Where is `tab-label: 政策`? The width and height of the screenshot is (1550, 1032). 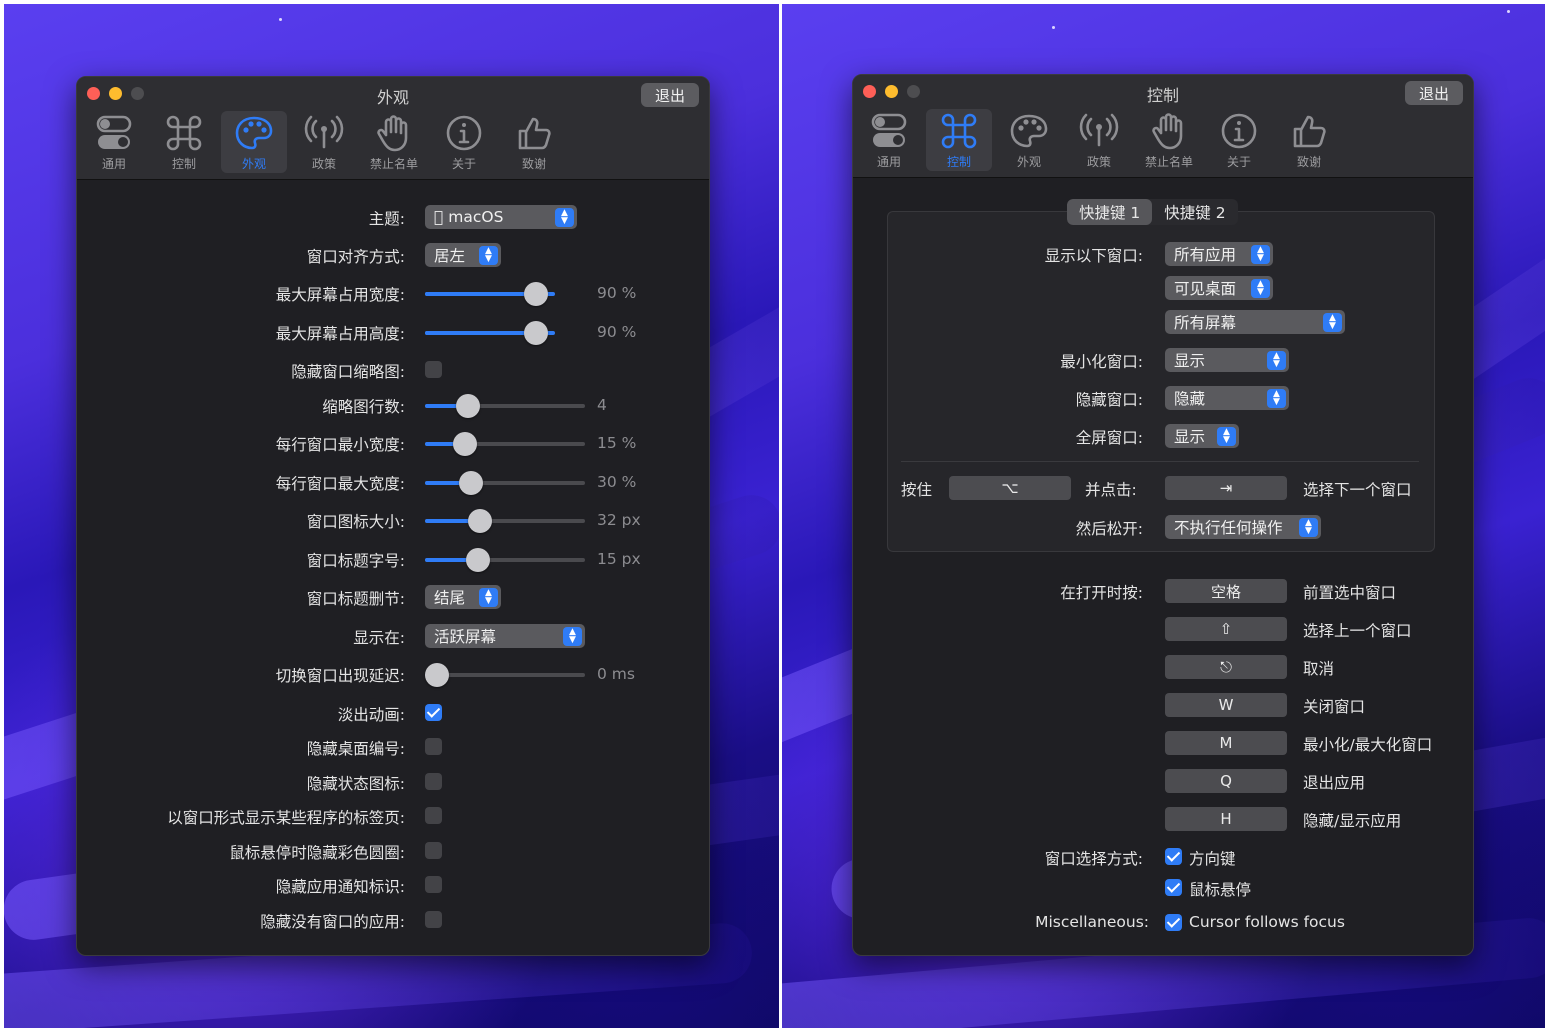
tab-label: 政策 is located at coordinates (1098, 162).